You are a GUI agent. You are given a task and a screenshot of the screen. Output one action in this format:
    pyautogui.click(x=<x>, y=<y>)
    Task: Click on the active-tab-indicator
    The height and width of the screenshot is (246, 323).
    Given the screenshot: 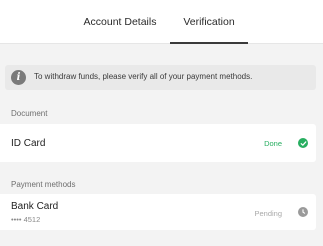 What is the action you would take?
    pyautogui.click(x=209, y=43)
    